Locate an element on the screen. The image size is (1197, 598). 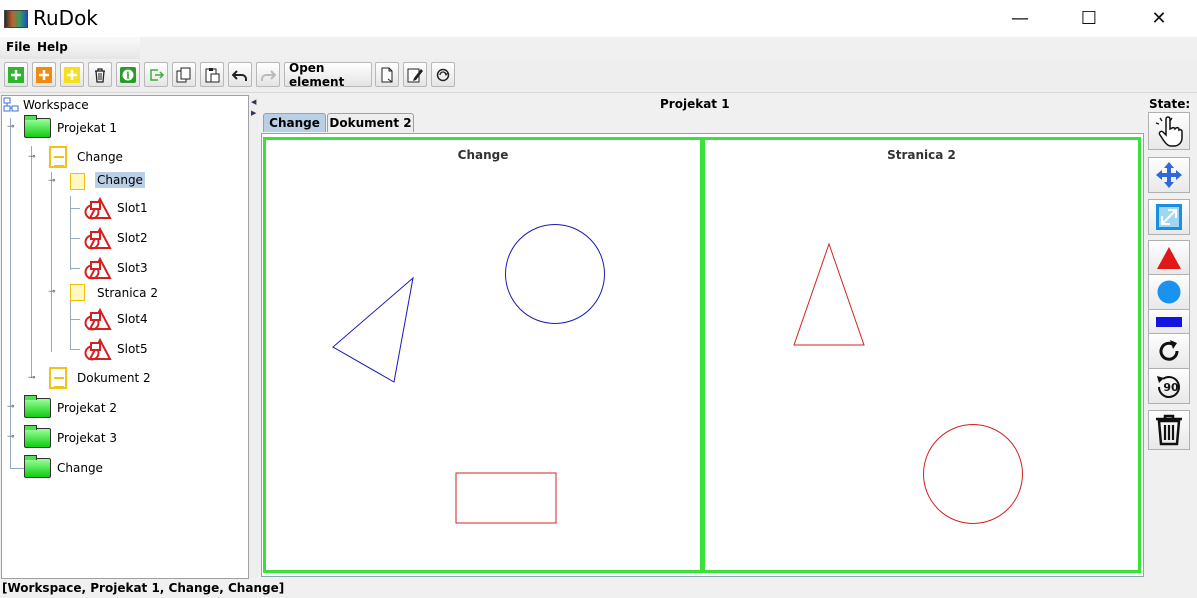
info-button: i is located at coordinates (128, 74).